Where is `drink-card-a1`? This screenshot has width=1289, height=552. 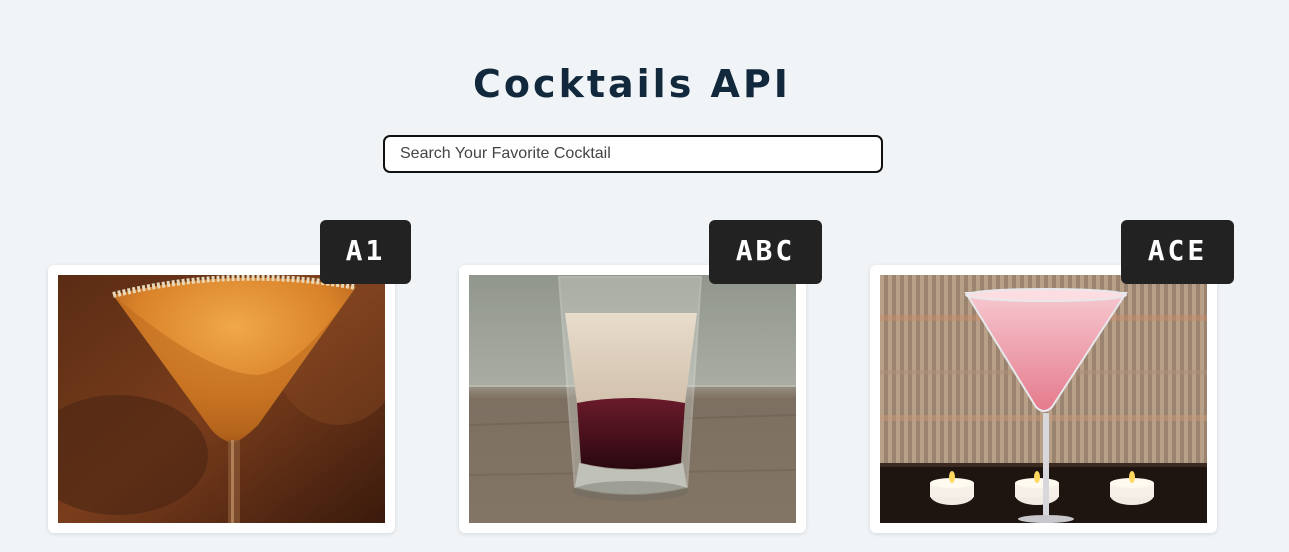
drink-card-a1 is located at coordinates (221, 399).